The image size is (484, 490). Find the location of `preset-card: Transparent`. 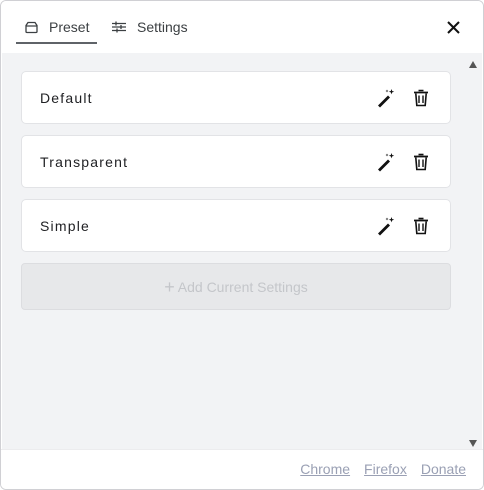

preset-card: Transparent is located at coordinates (236, 161).